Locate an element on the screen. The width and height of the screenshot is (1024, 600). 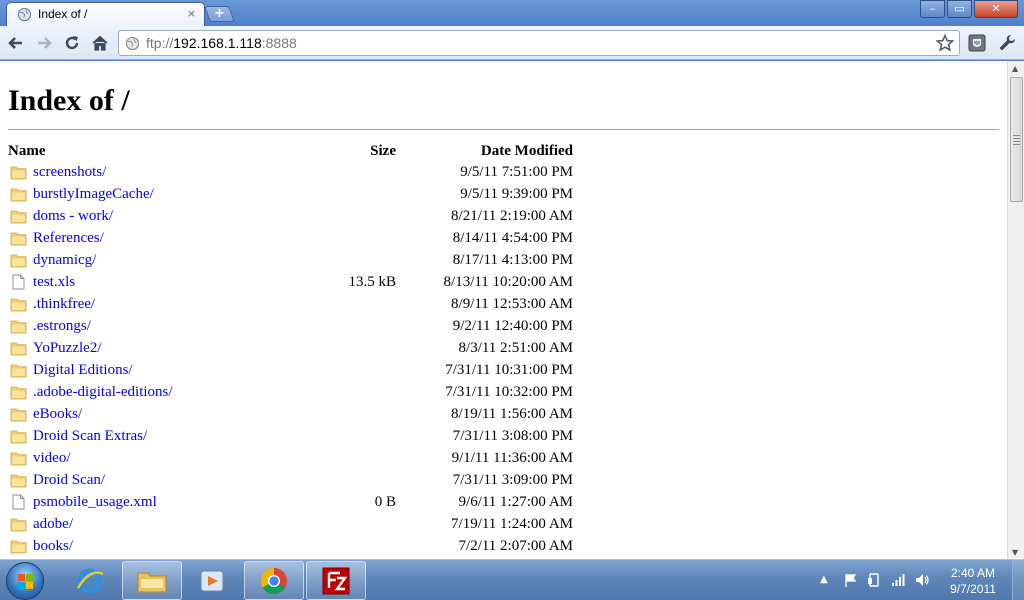
scroll-down-arrow-icon: ▼ is located at coordinates (1015, 552).